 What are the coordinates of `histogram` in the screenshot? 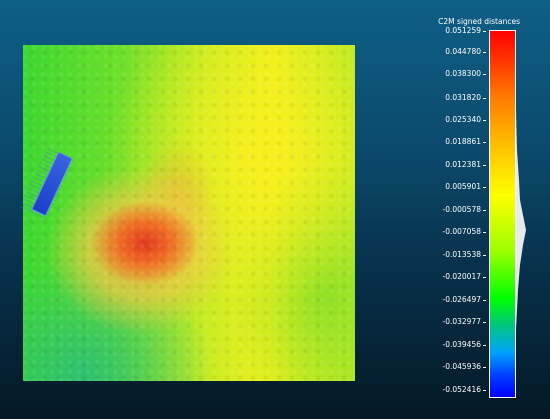 It's located at (521, 214).